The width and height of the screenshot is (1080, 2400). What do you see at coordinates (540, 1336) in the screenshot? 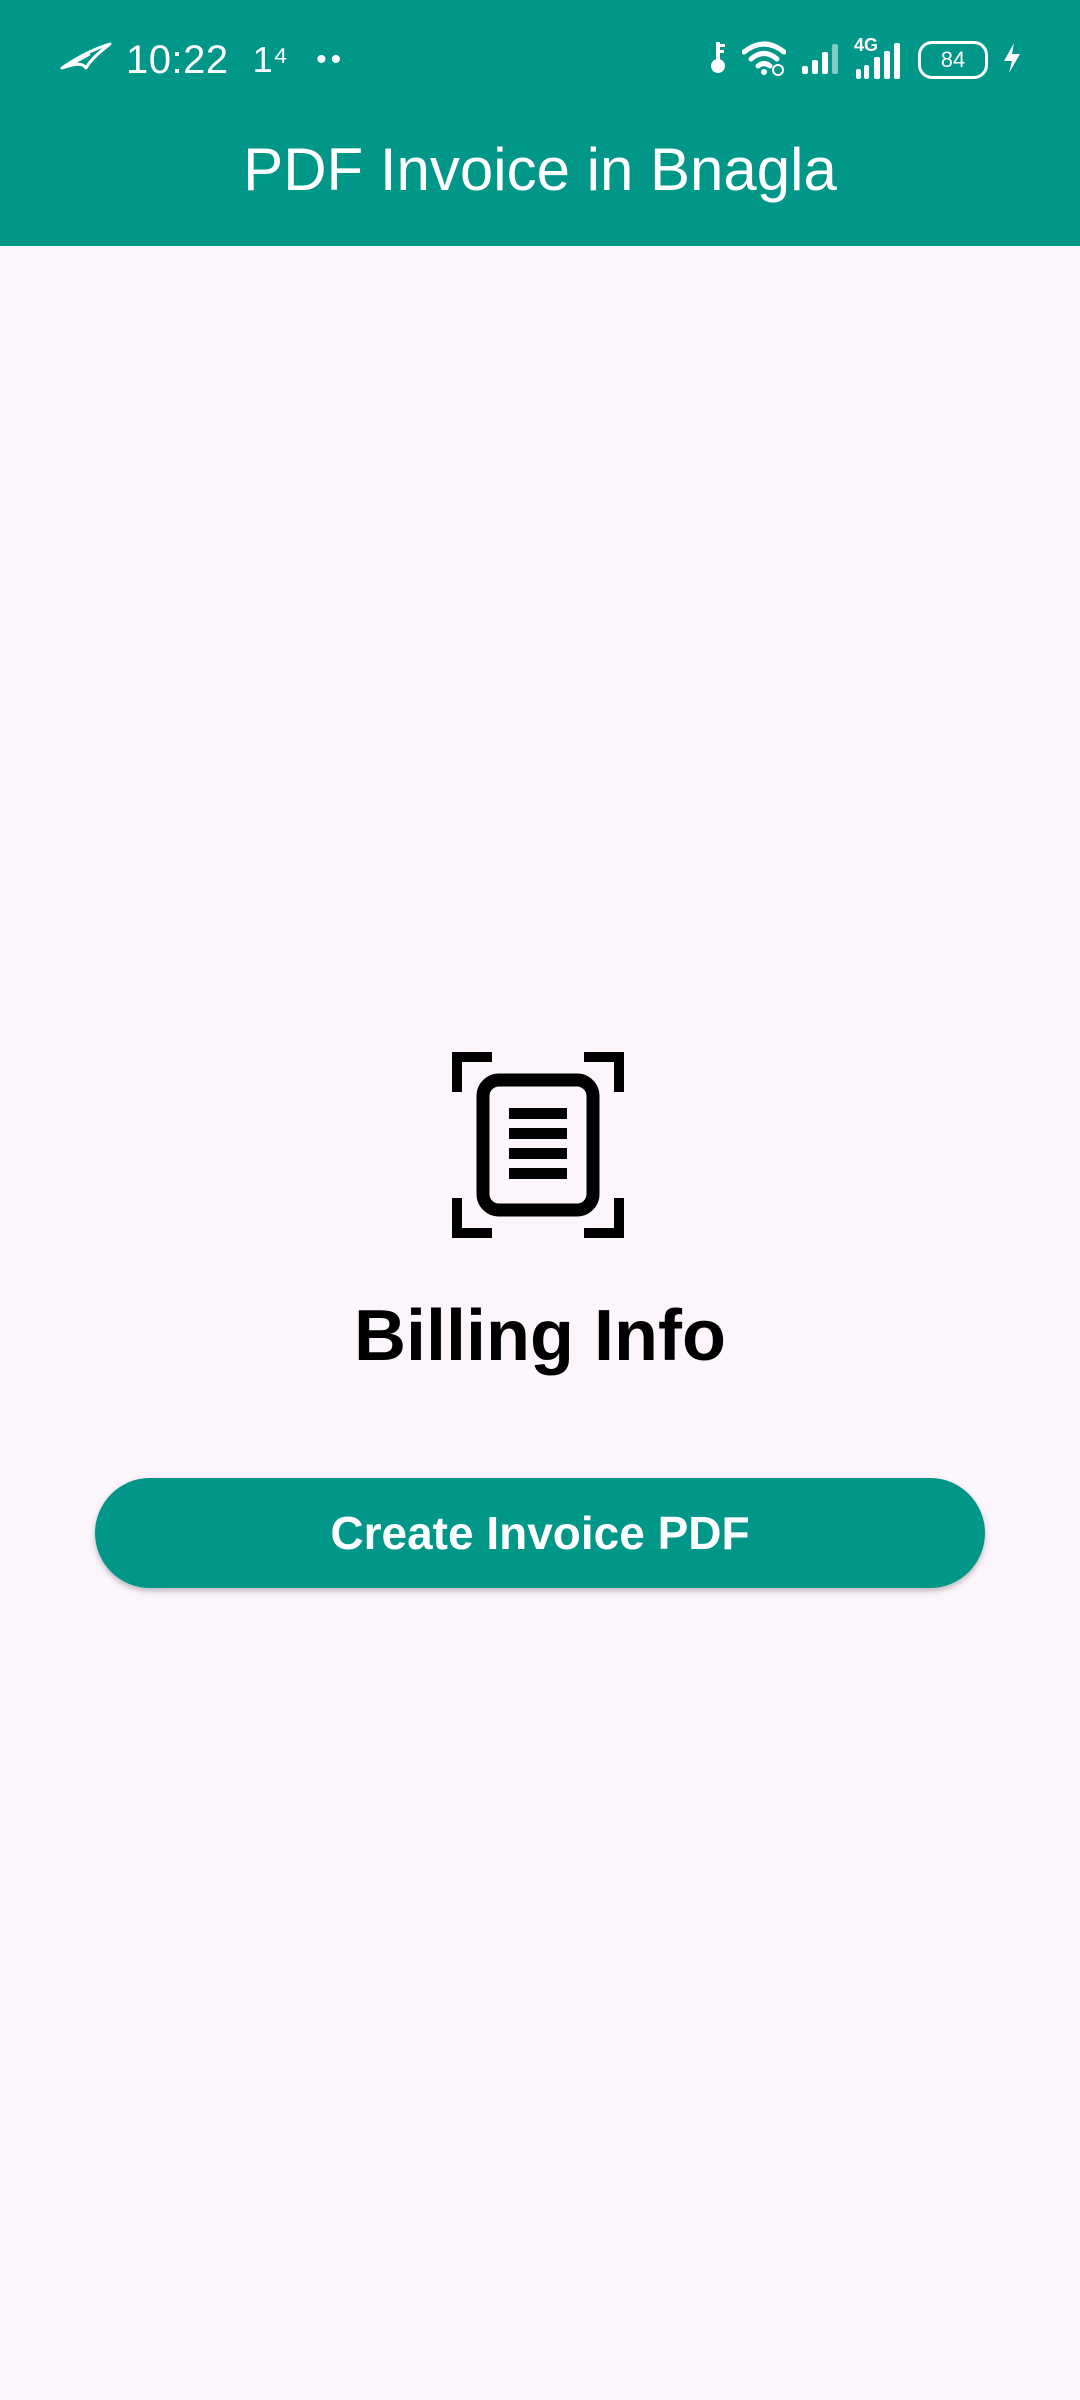
I see `billing-info-title: Billing Info` at bounding box center [540, 1336].